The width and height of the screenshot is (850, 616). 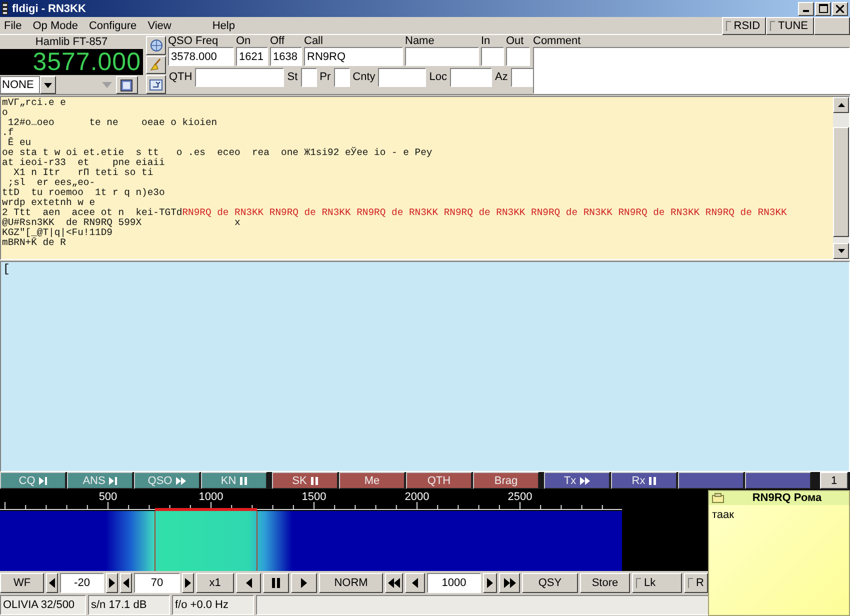 What do you see at coordinates (305, 480) in the screenshot?
I see `macro-button: SK` at bounding box center [305, 480].